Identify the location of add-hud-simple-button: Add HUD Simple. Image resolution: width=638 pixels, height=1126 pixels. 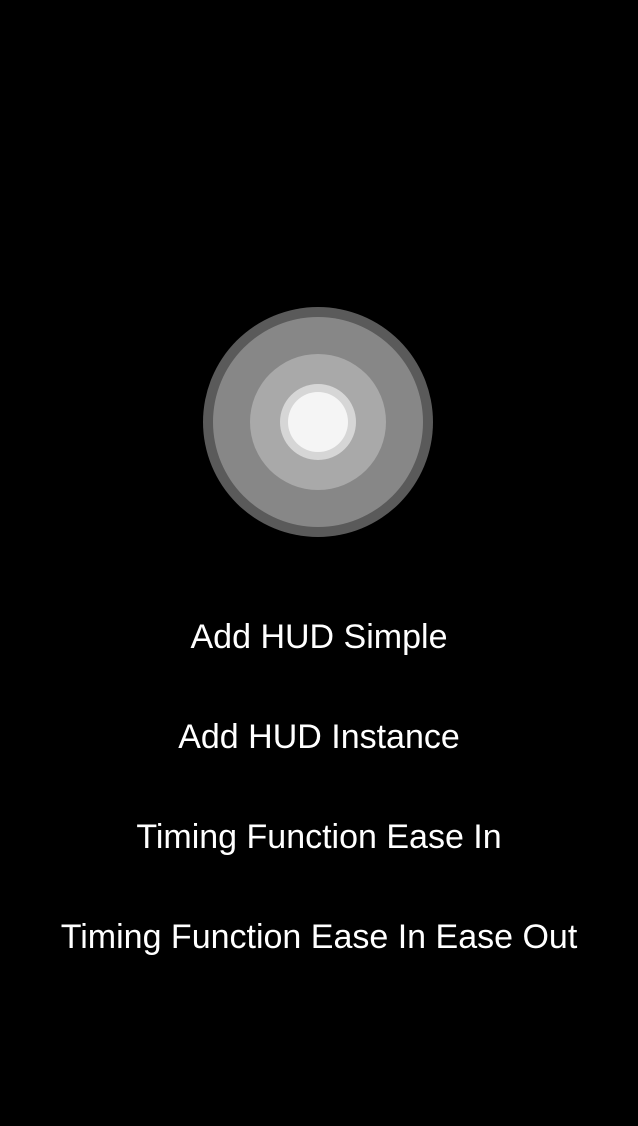
(319, 637).